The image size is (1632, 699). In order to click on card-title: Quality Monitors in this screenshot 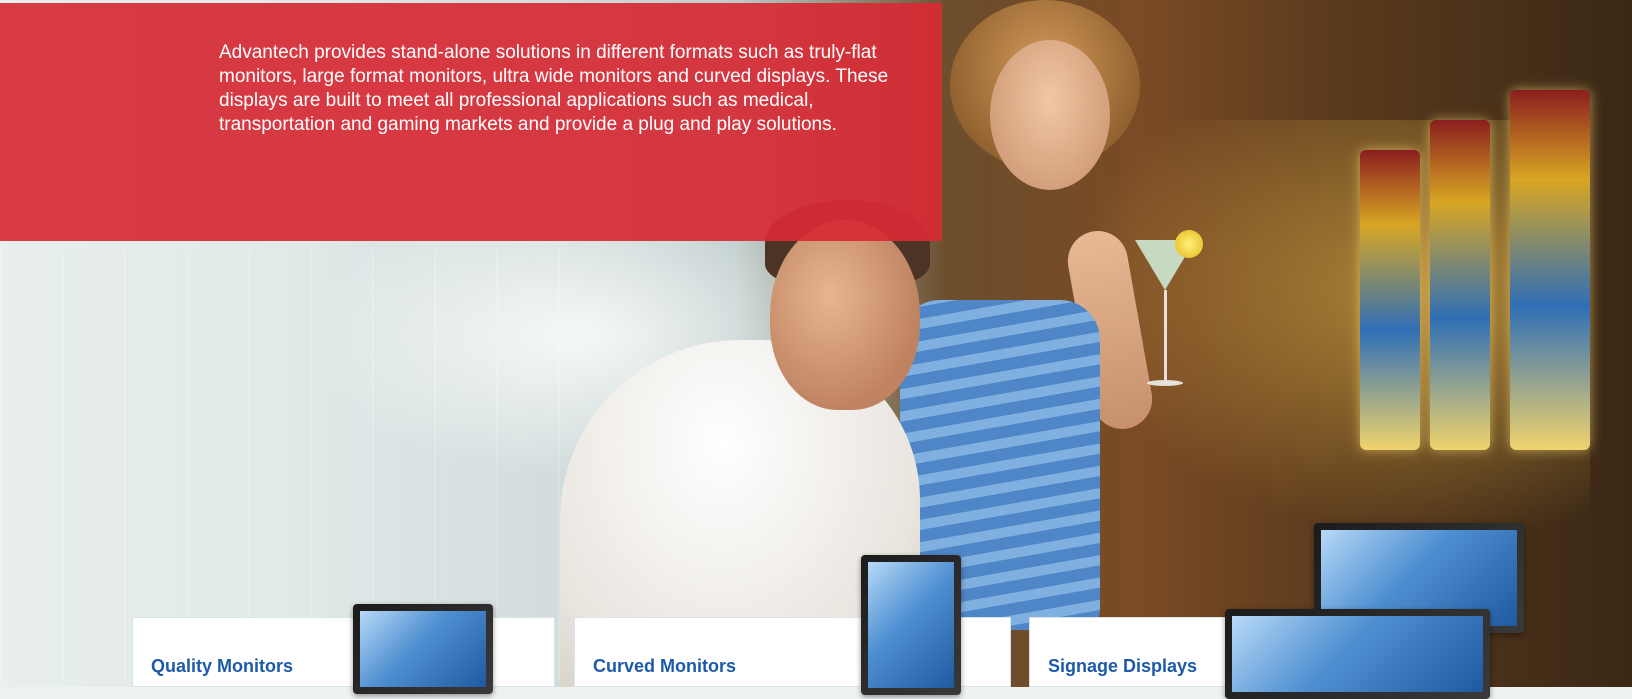, I will do `click(222, 666)`.